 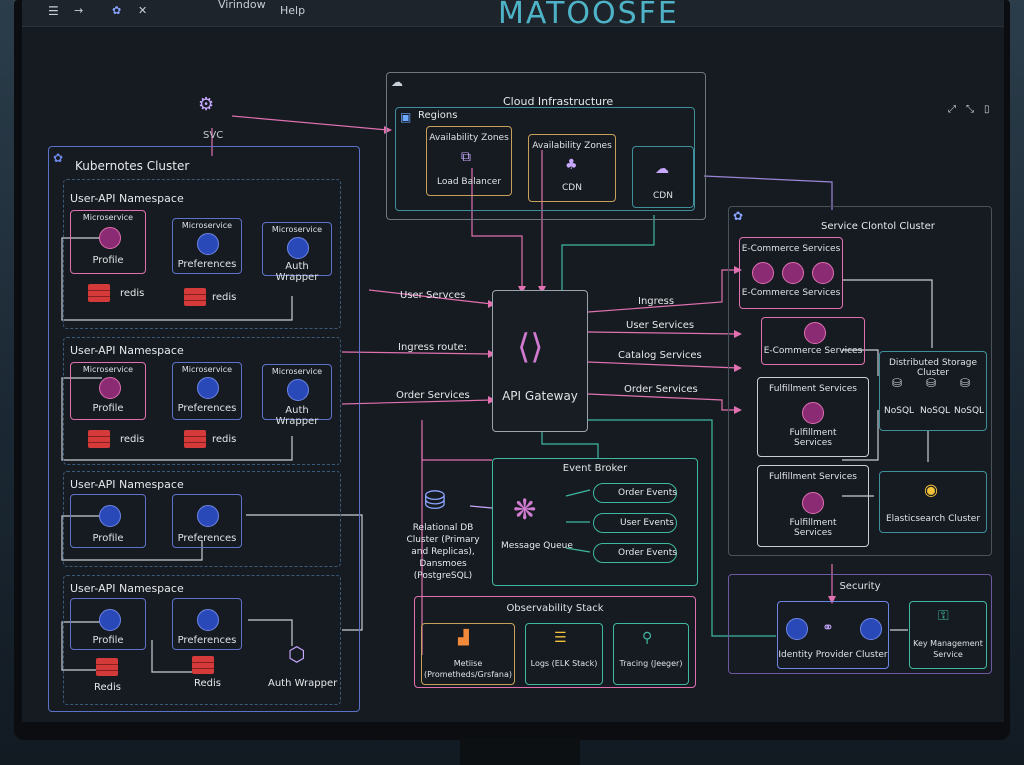 I want to click on identity-provider-cluster: ⚭ Identity Provider Cluster, so click(x=833, y=635).